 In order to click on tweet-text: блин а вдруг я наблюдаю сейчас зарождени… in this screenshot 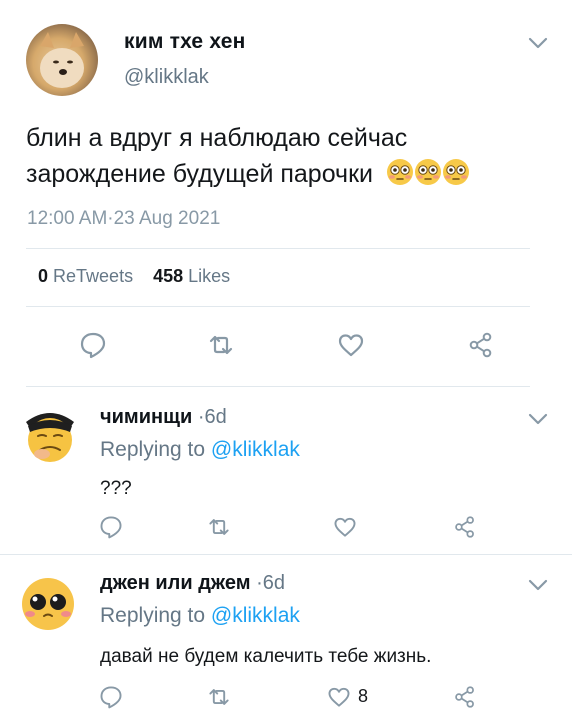, I will do `click(286, 156)`.